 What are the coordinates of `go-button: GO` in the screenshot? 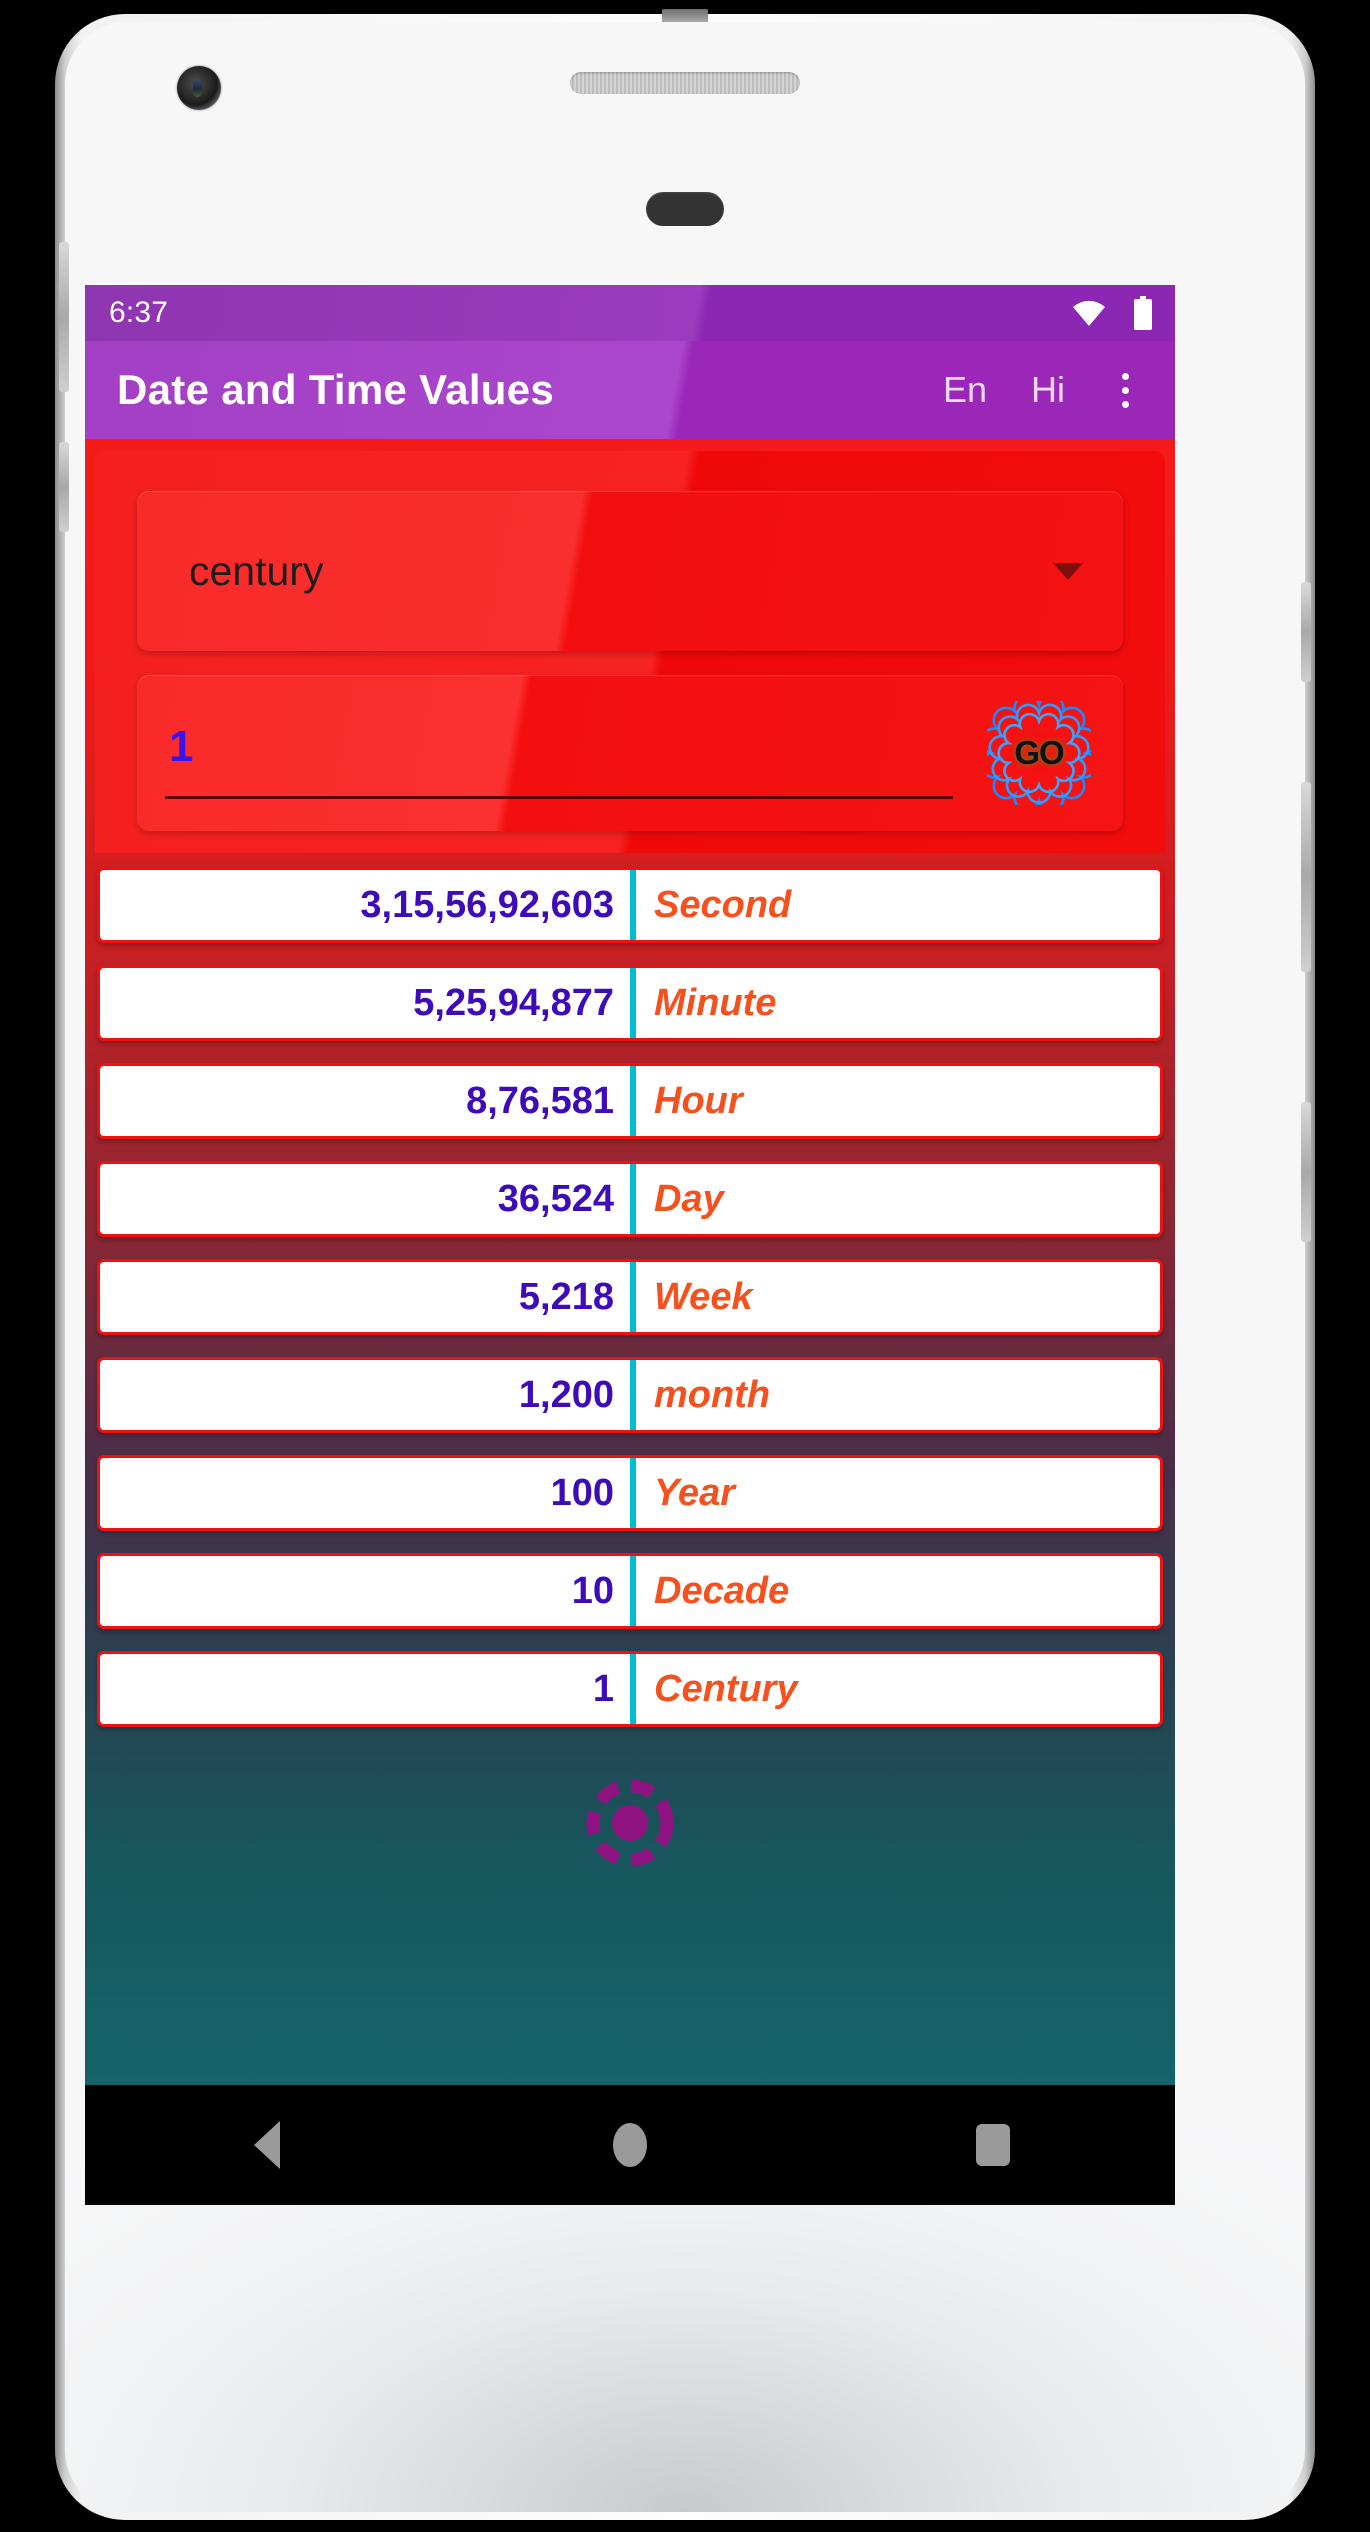 It's located at (1039, 753).